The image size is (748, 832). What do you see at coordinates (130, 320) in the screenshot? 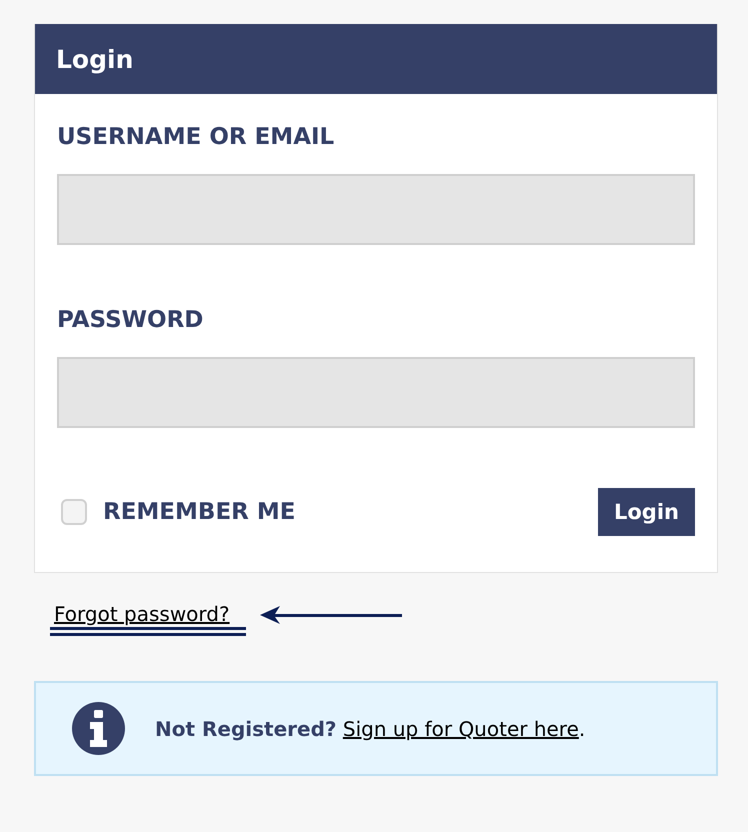
I see `field-label: PASSWORD` at bounding box center [130, 320].